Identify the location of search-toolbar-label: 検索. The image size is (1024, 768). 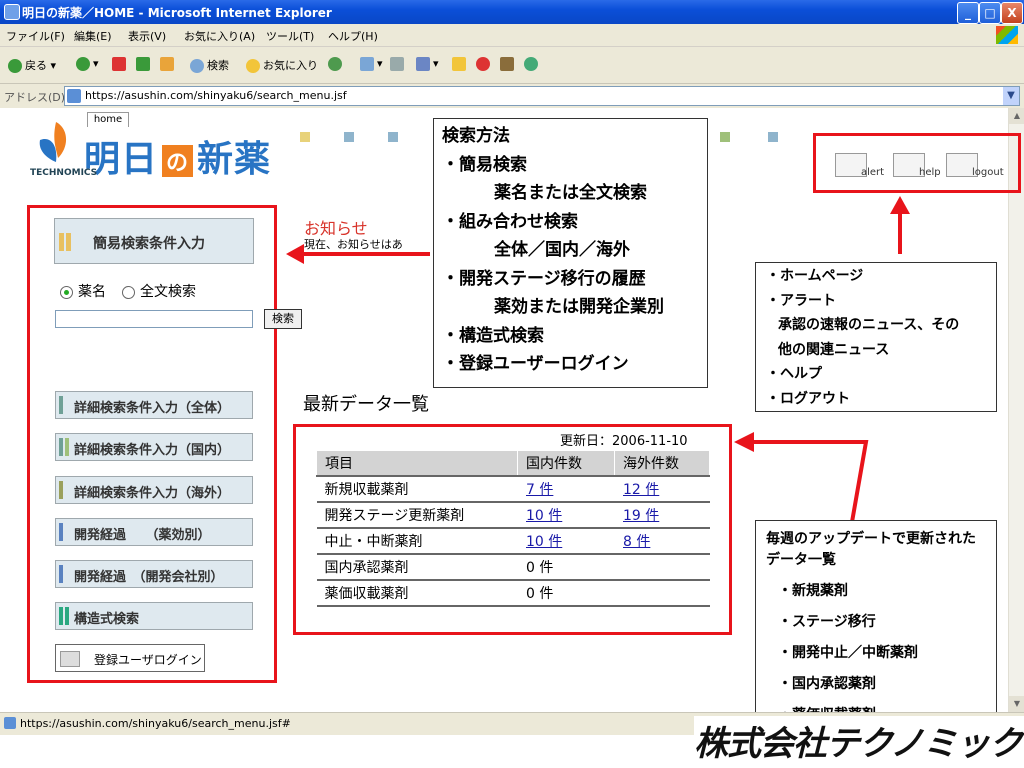
(218, 65).